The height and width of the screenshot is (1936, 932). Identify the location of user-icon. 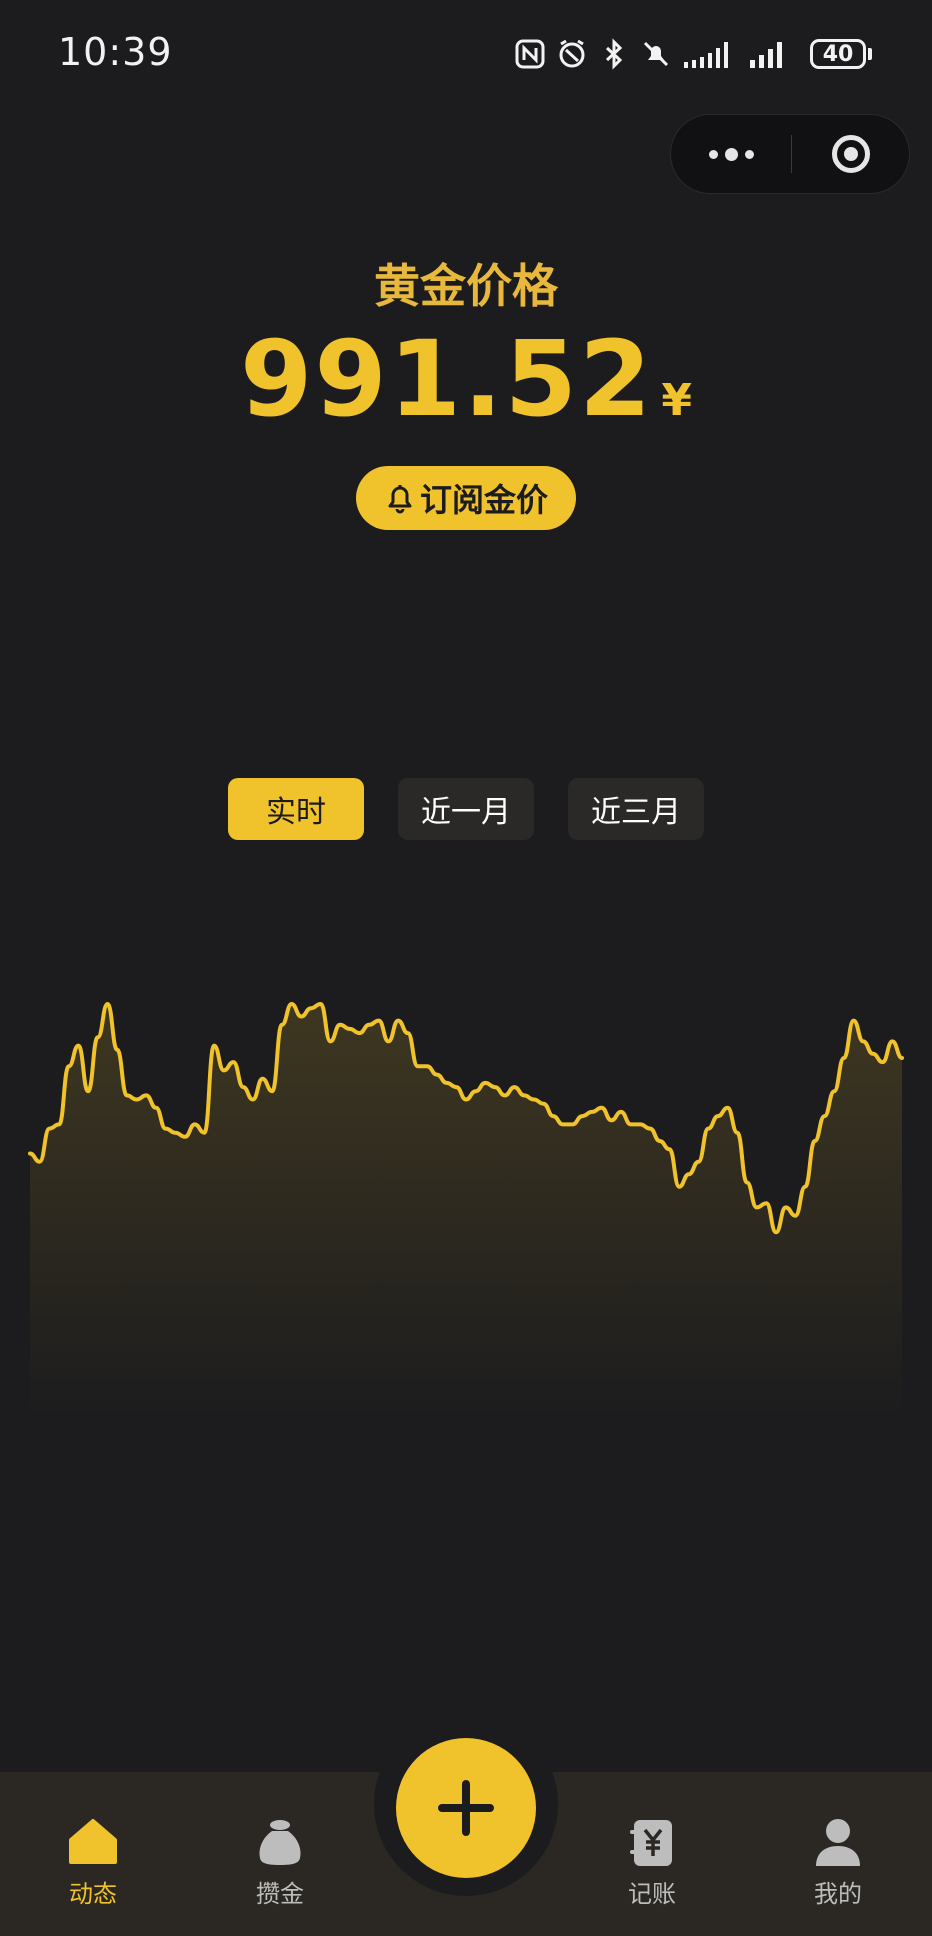
(838, 1842).